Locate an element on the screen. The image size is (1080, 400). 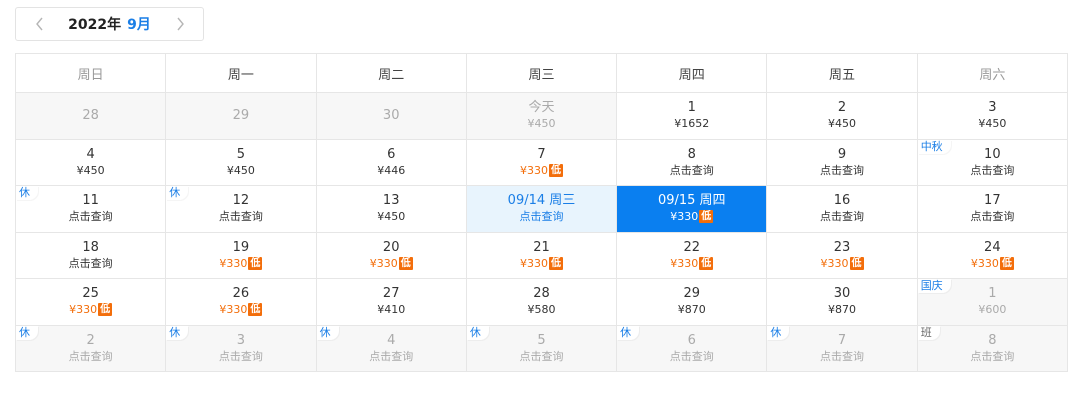
date-cell: 28 is located at coordinates (91, 116).